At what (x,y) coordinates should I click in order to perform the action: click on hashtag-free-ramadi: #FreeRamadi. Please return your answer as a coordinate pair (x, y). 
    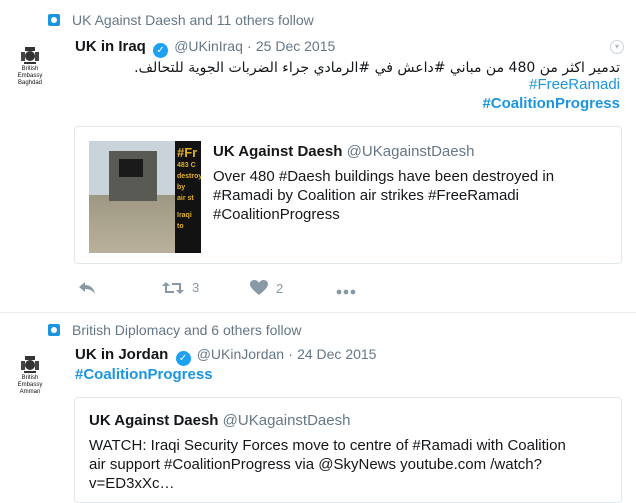
    Looking at the image, I should click on (574, 84).